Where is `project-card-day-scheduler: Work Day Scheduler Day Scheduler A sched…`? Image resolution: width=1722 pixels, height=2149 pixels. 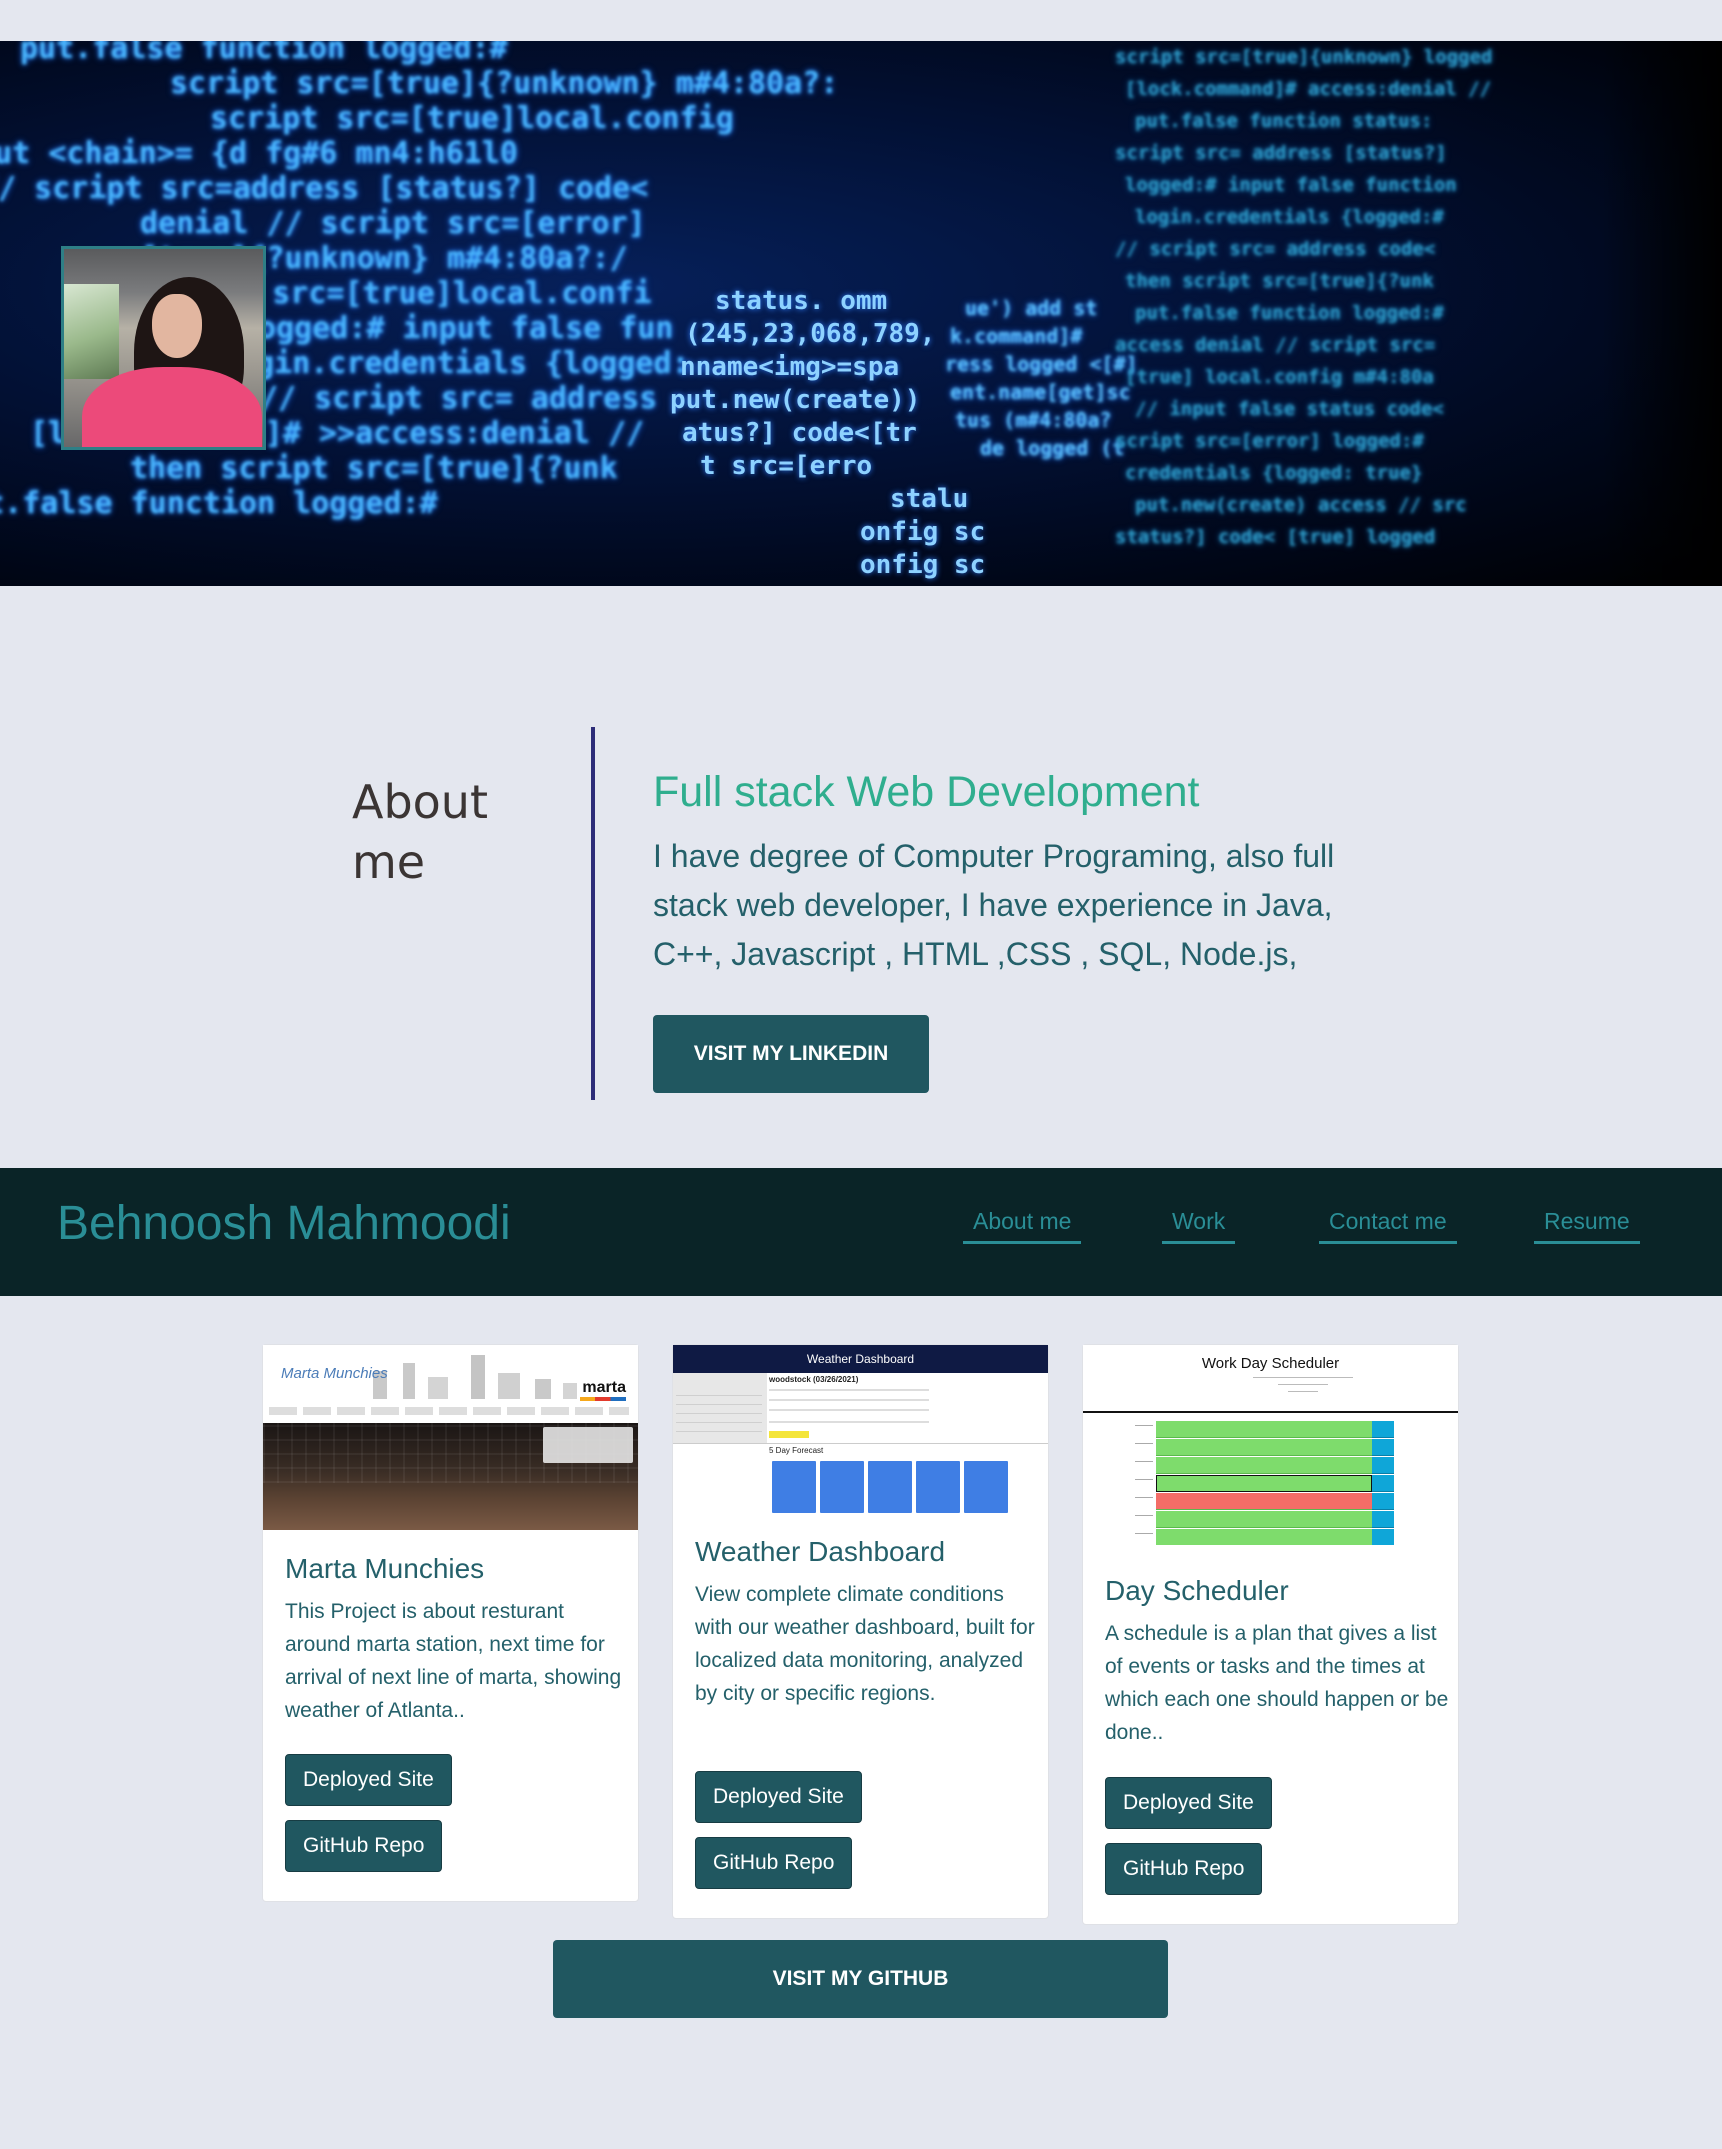 project-card-day-scheduler: Work Day Scheduler Day Scheduler A sched… is located at coordinates (1270, 1634).